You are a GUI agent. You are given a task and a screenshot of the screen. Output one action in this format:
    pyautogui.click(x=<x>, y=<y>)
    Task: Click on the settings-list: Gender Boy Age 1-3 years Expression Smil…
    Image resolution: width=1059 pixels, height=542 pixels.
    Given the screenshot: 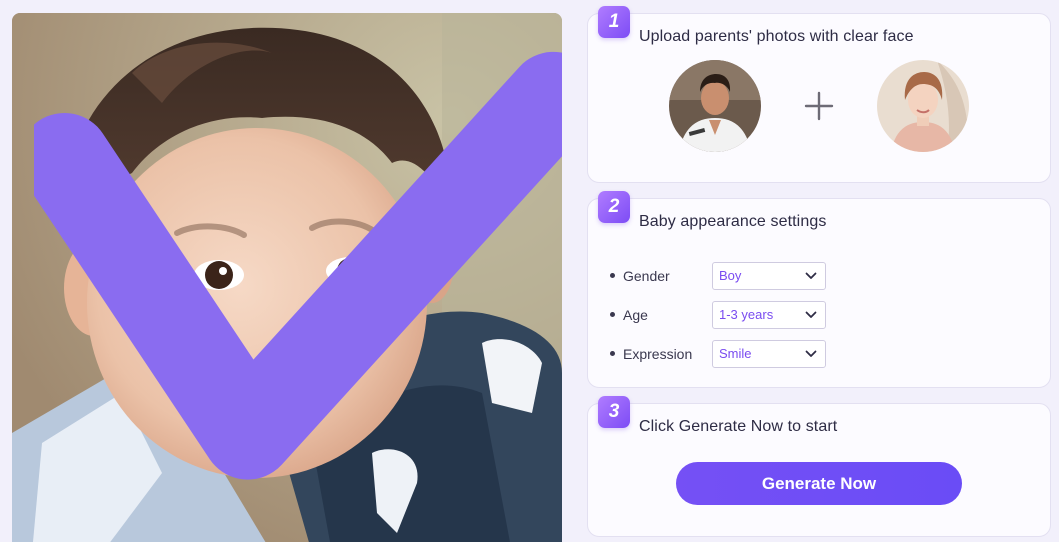 What is the action you would take?
    pyautogui.click(x=820, y=314)
    